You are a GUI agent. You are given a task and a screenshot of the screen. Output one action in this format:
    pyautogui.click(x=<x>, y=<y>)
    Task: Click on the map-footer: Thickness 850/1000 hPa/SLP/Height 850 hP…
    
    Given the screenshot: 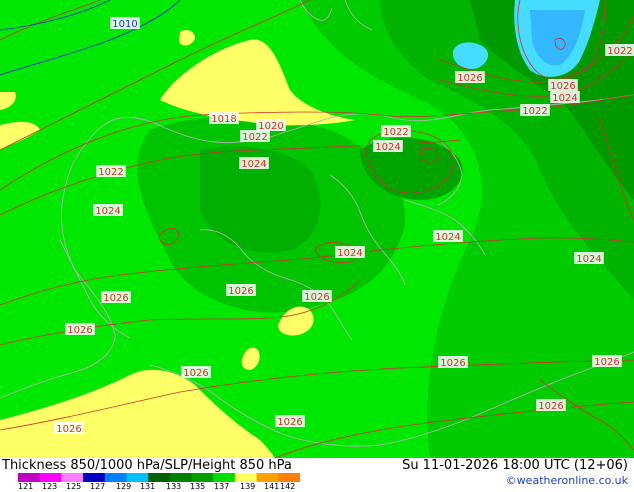 What is the action you would take?
    pyautogui.click(x=317, y=475)
    